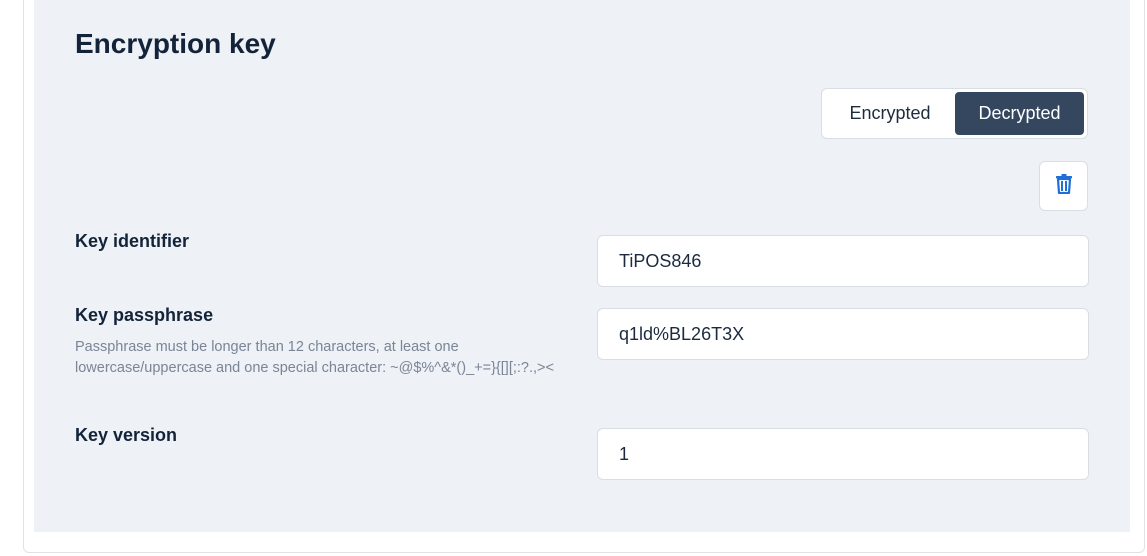 The height and width of the screenshot is (556, 1147). I want to click on key-identifier-input, so click(843, 261).